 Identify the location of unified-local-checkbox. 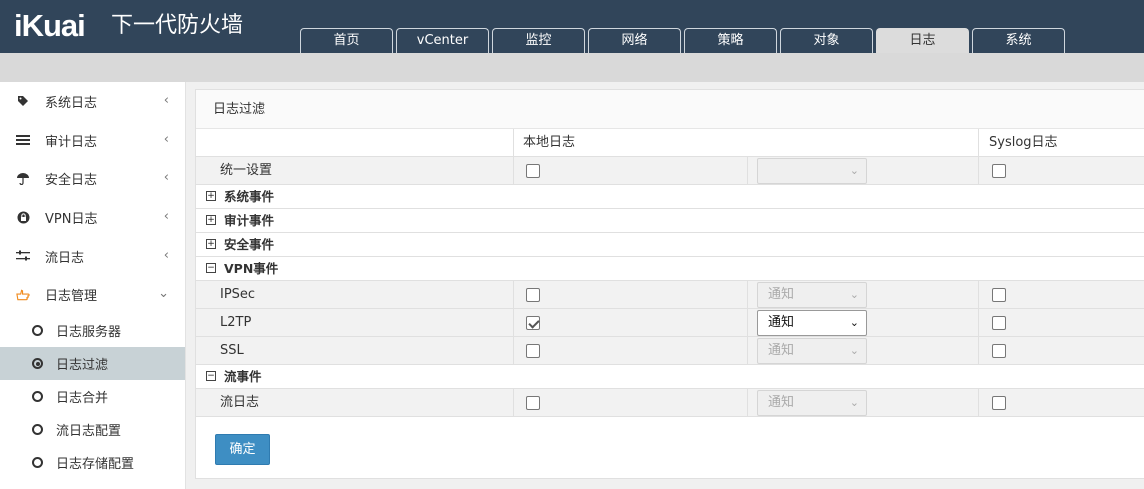
(533, 171).